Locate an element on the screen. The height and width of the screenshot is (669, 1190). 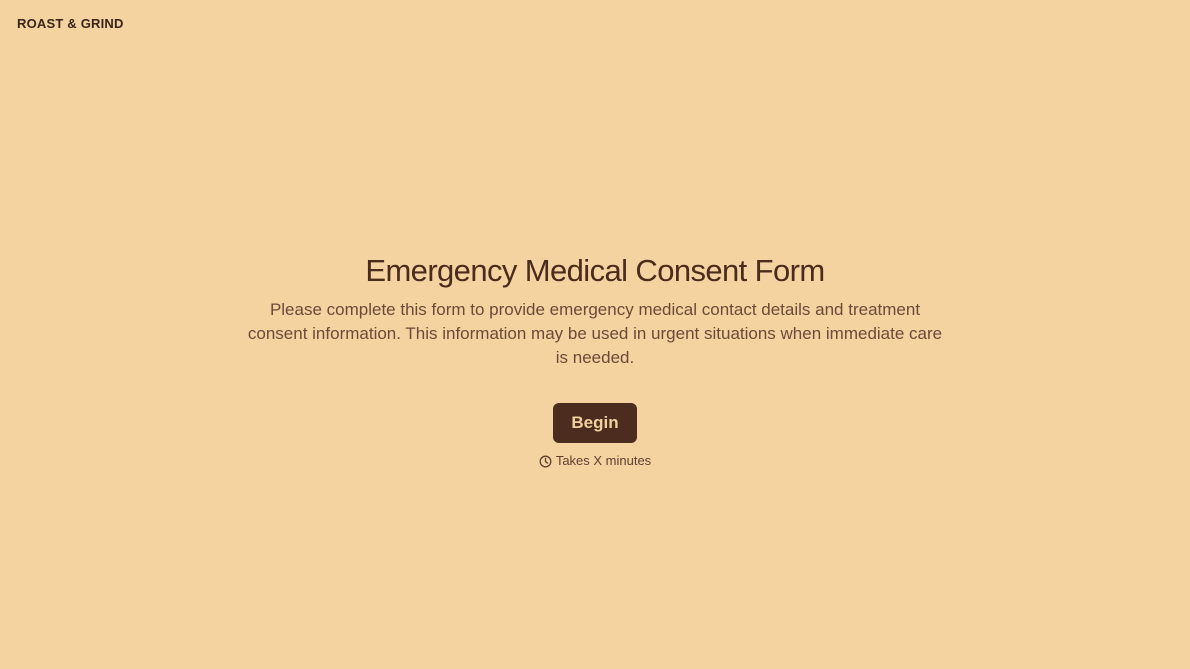
begin-button: Begin is located at coordinates (595, 423).